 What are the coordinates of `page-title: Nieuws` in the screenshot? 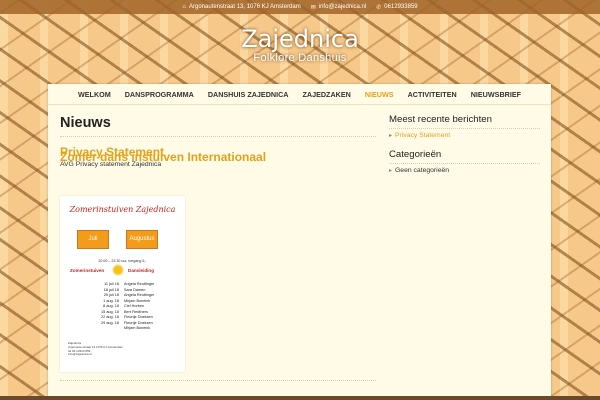 It's located at (85, 123).